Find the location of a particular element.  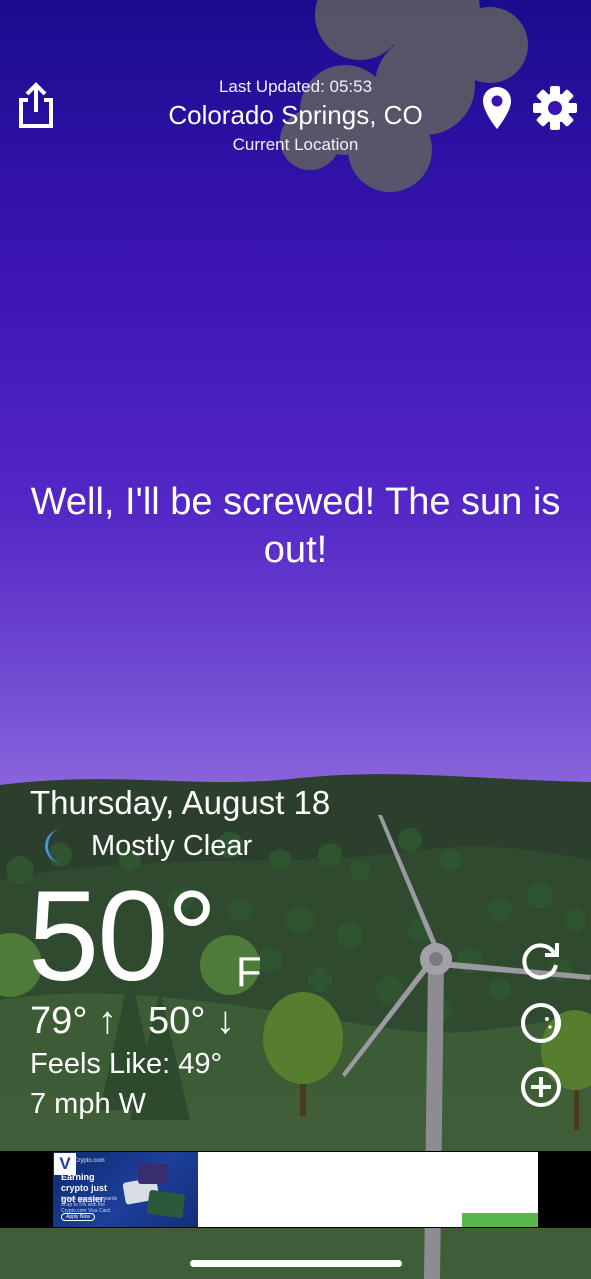

date-label: Thursday, August 18 is located at coordinates (180, 802).